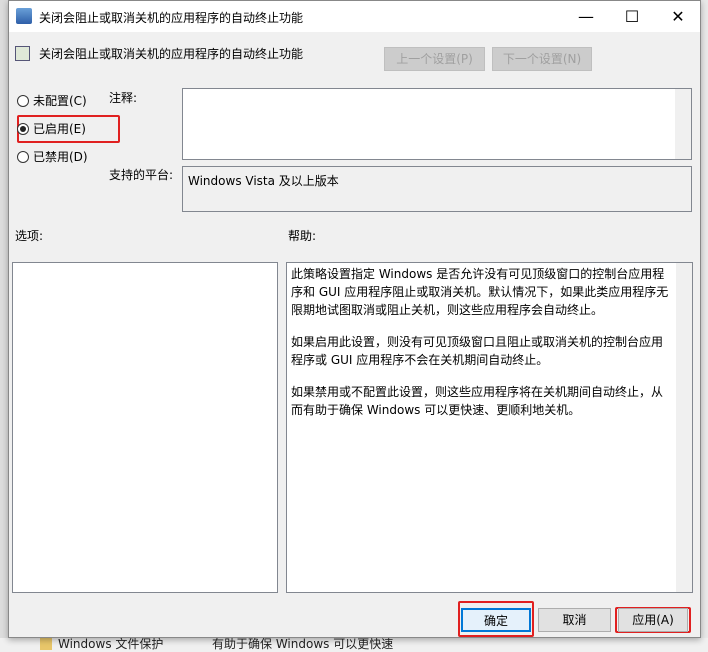  What do you see at coordinates (574, 620) in the screenshot?
I see `cancel-button: 取消` at bounding box center [574, 620].